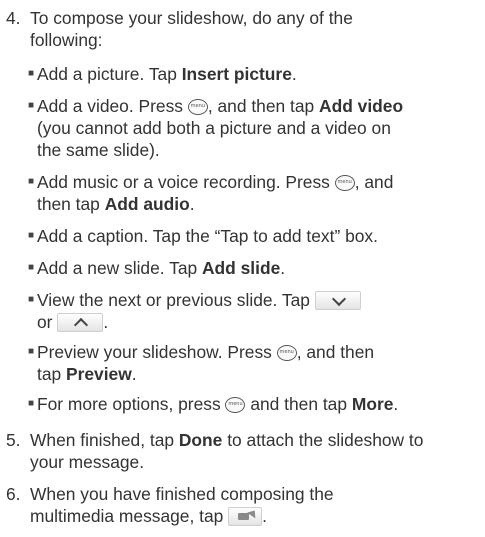 The height and width of the screenshot is (537, 485). I want to click on step-text: ., so click(264, 516).